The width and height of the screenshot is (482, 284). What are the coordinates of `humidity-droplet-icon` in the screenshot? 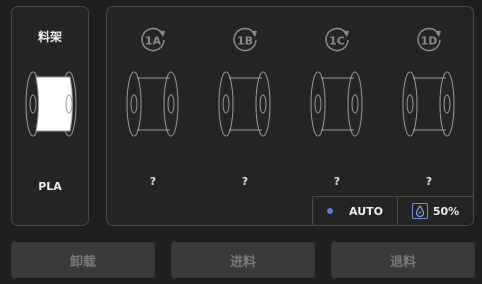 It's located at (419, 211).